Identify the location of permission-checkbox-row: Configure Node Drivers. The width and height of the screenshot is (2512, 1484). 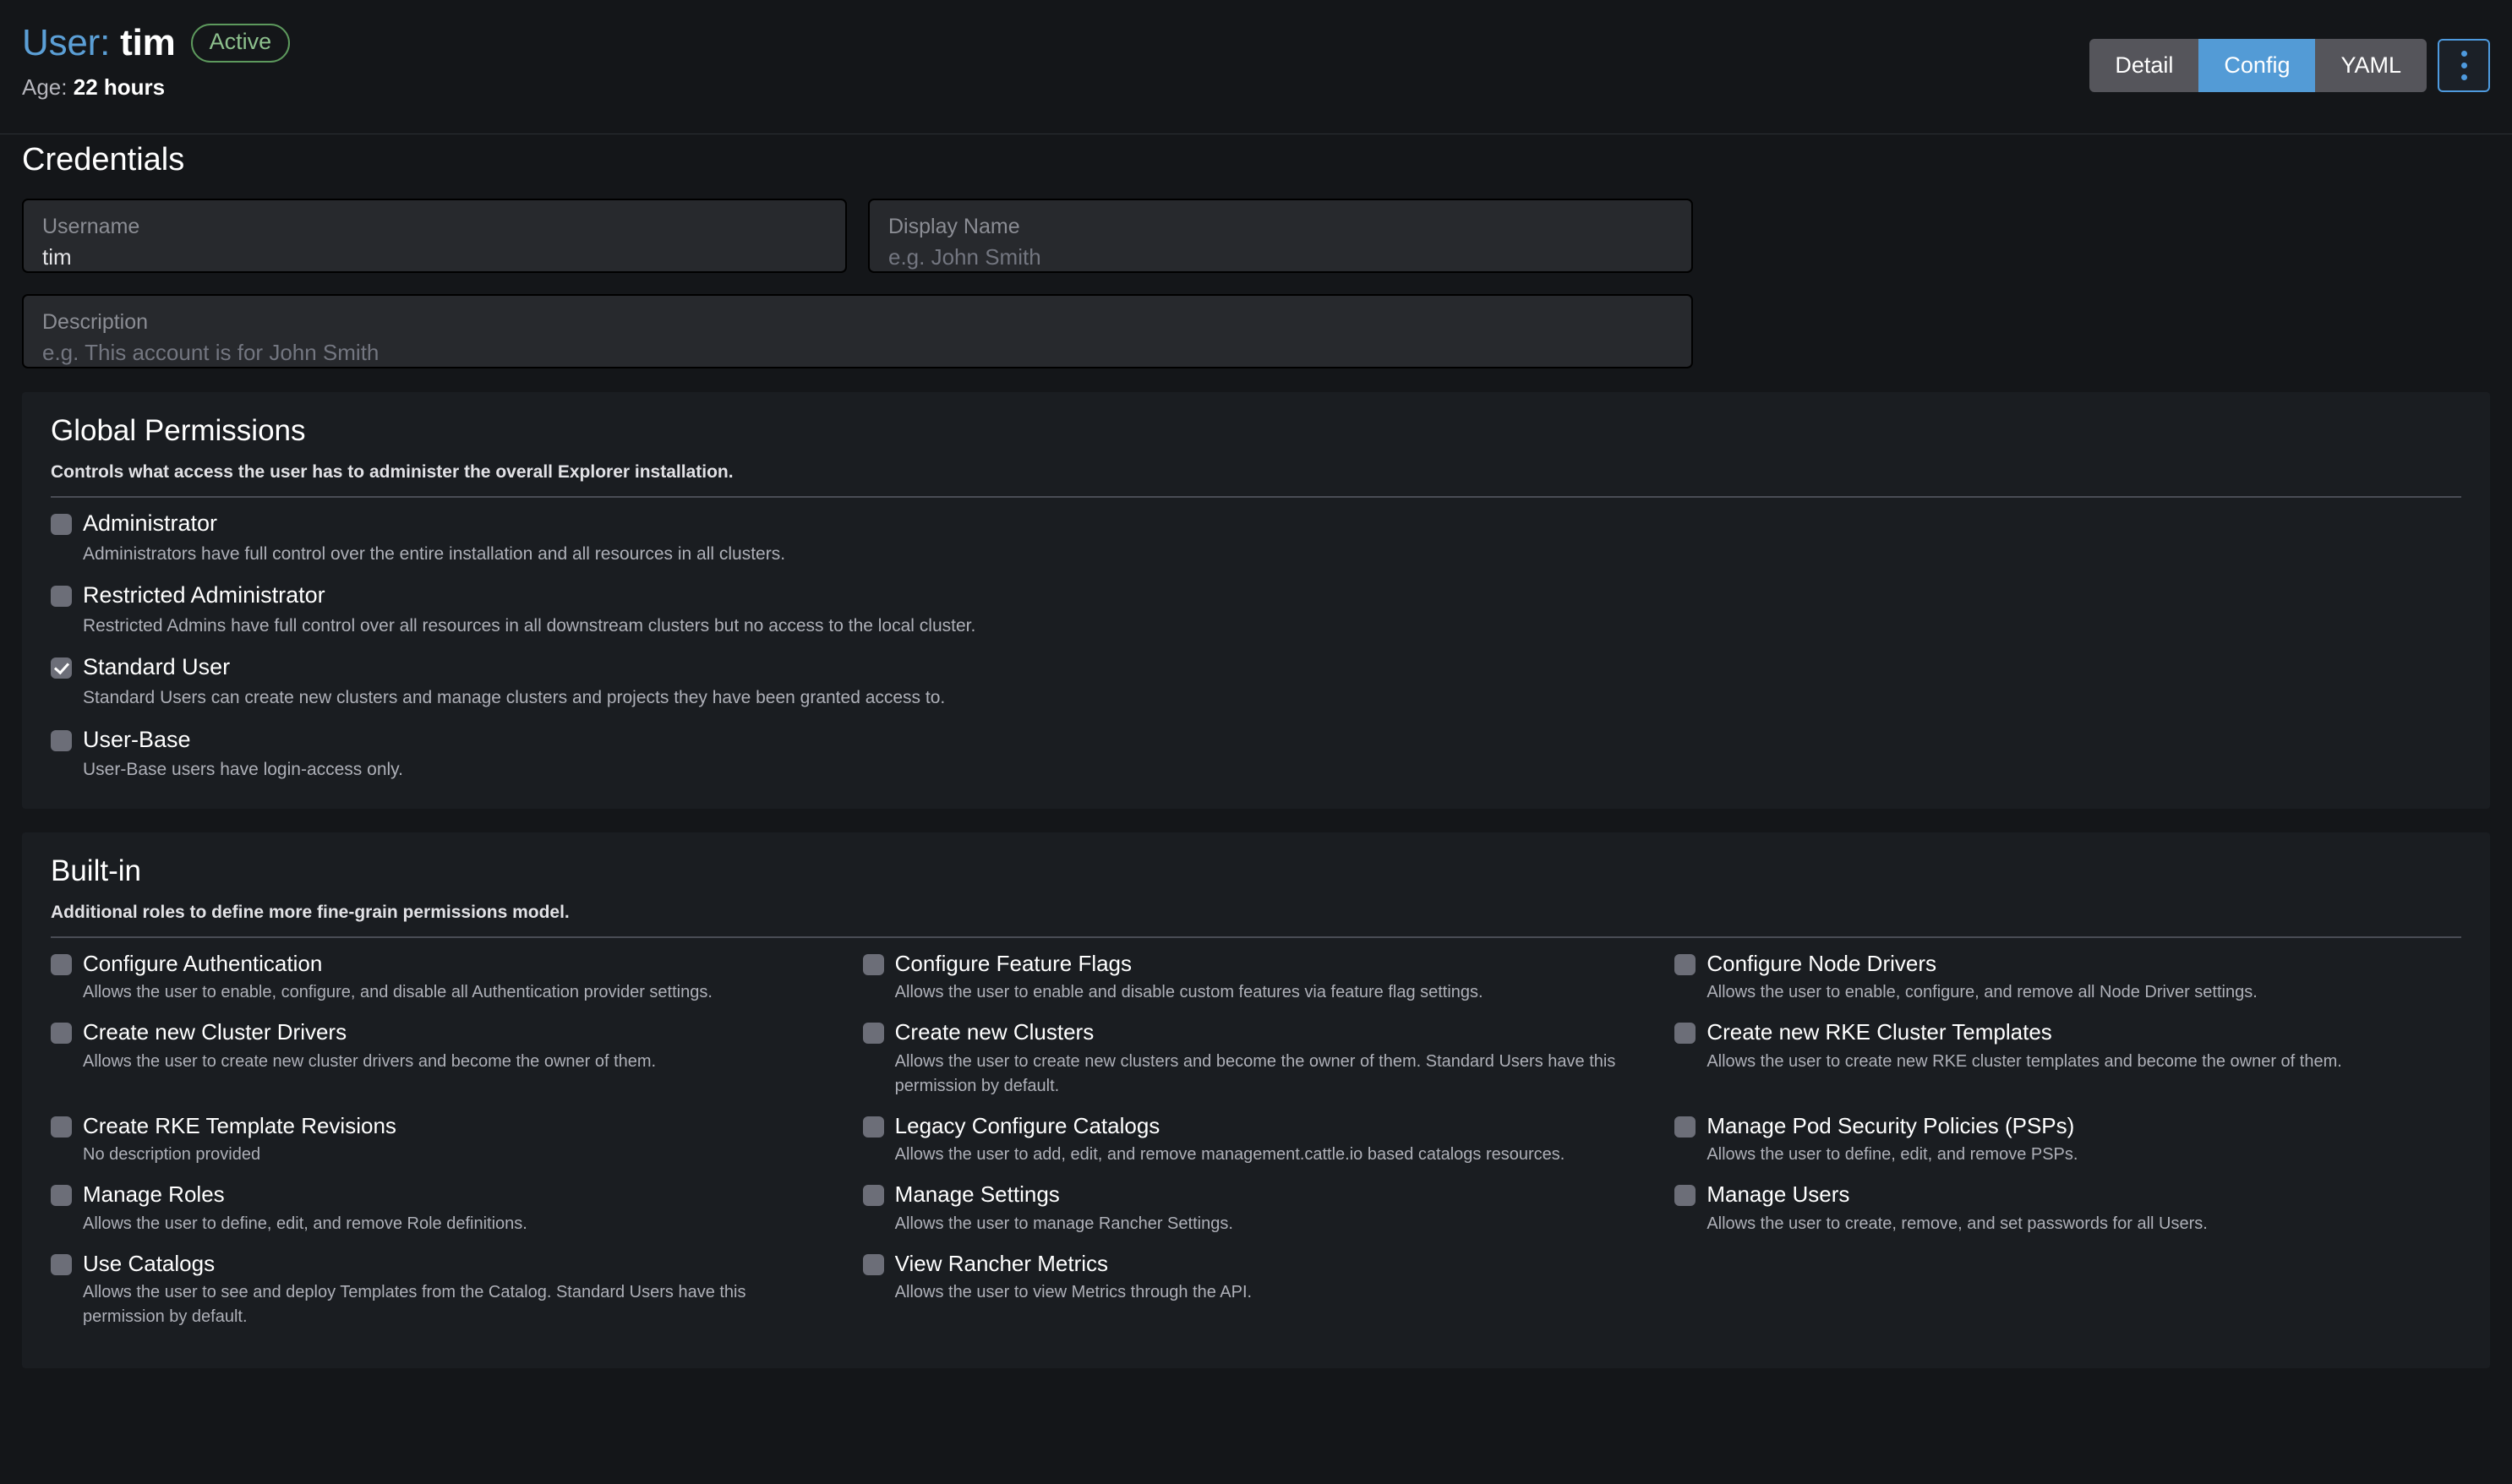
(2067, 964).